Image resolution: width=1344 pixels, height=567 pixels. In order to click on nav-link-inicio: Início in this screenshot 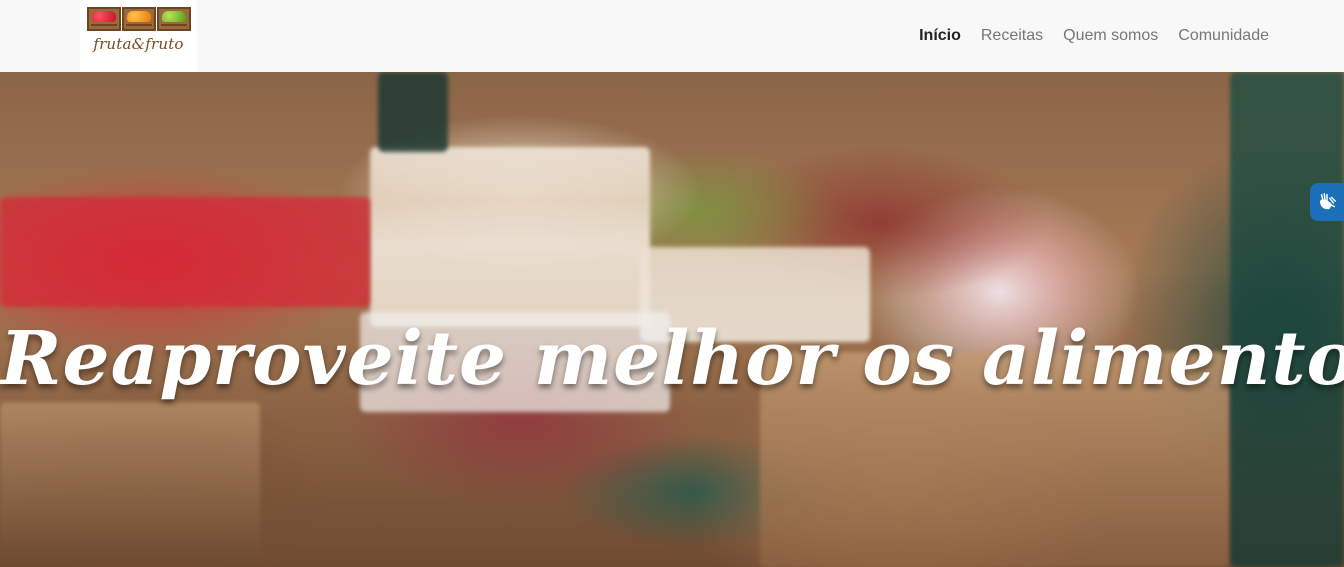, I will do `click(940, 36)`.